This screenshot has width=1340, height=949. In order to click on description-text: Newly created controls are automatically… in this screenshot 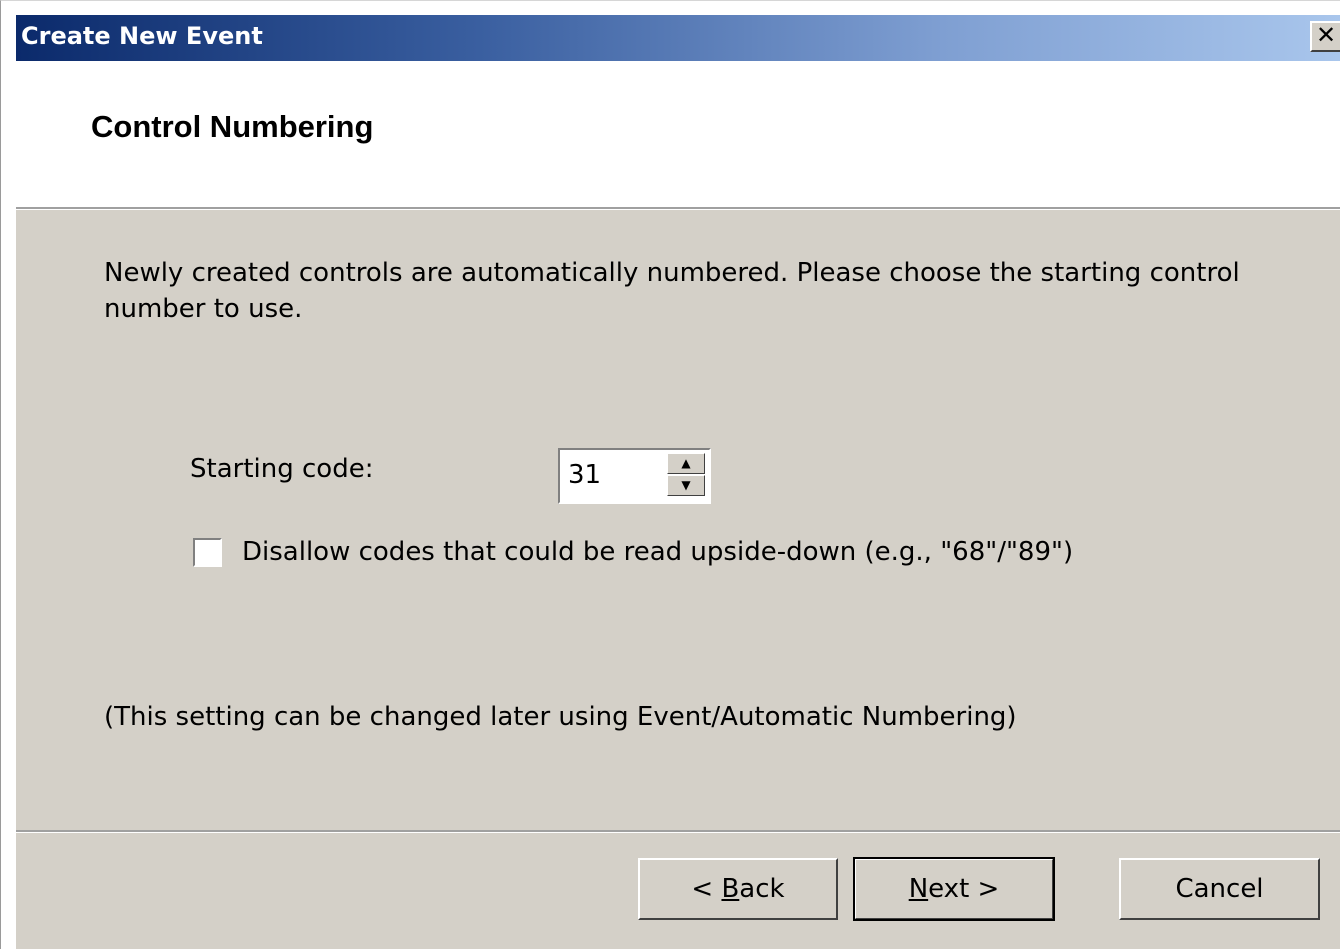, I will do `click(672, 291)`.